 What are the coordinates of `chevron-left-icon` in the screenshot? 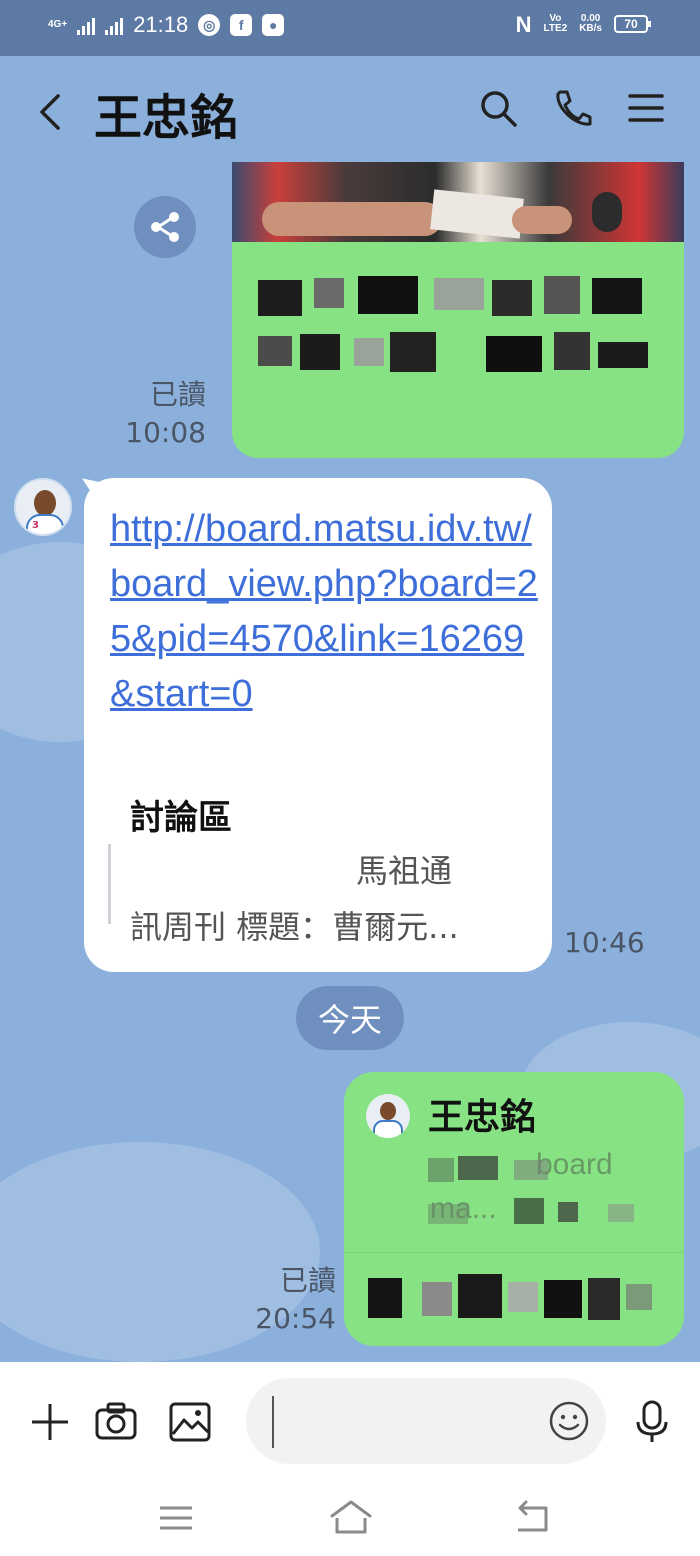 It's located at (51, 112).